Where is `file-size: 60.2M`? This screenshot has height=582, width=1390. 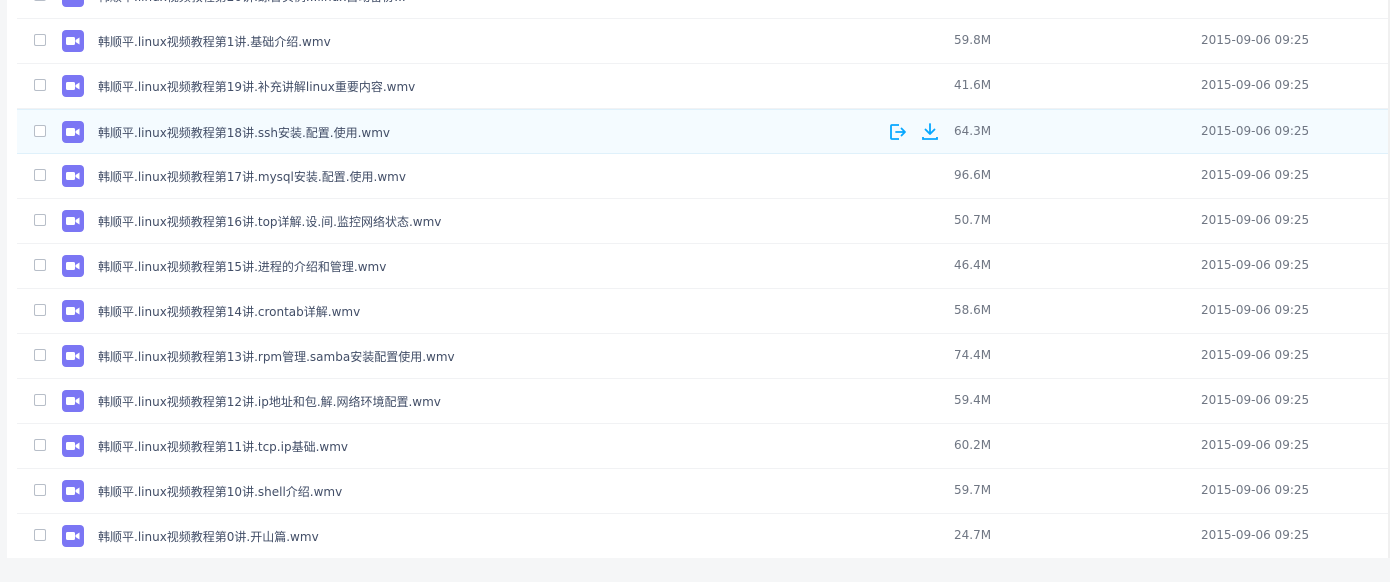
file-size: 60.2M is located at coordinates (973, 445).